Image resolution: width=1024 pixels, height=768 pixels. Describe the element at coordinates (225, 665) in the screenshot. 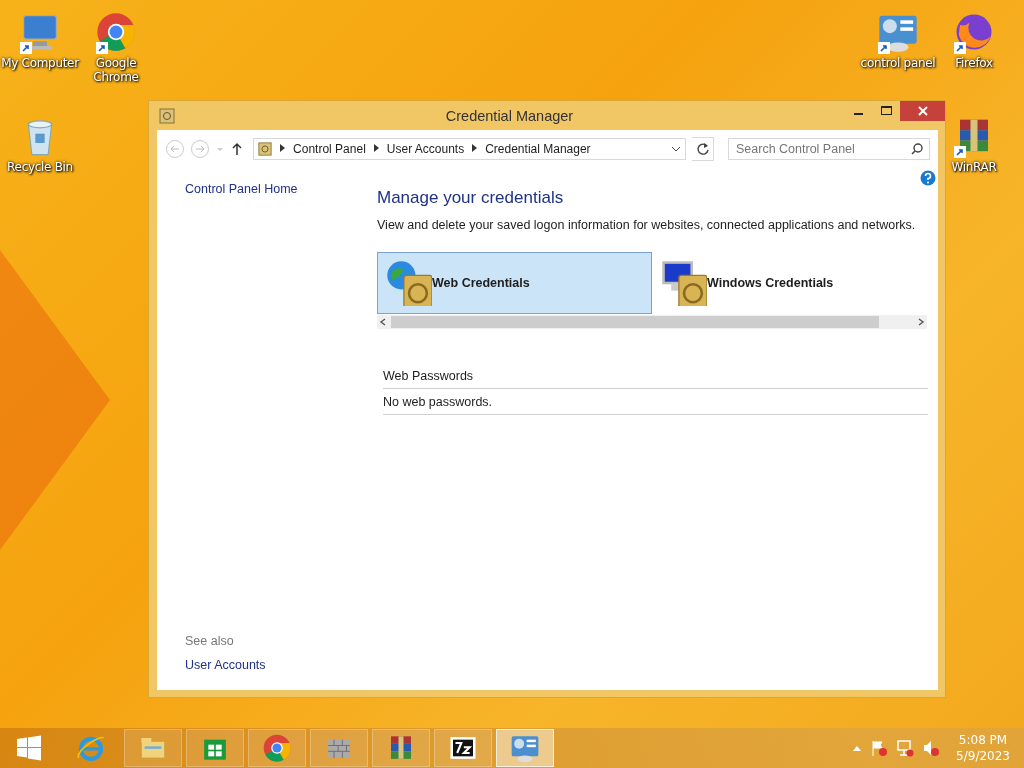

I see `see-also-link: User Accounts` at that location.